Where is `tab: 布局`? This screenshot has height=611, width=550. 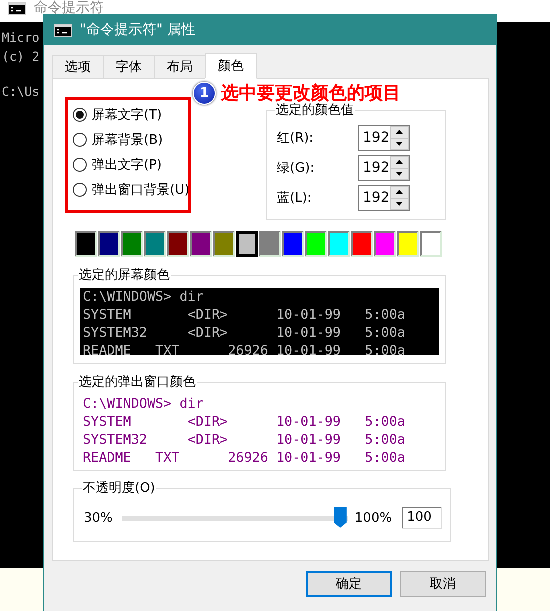
tab: 布局 is located at coordinates (179, 67).